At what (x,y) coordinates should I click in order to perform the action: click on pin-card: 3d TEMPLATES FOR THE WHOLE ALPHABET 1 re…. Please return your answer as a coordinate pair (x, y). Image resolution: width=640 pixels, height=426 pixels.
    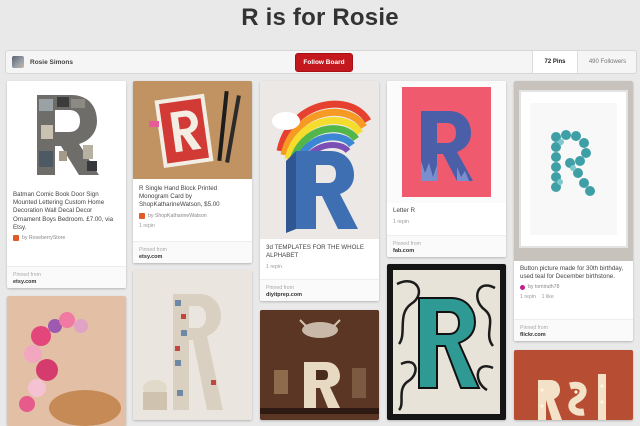
    Looking at the image, I should click on (319, 191).